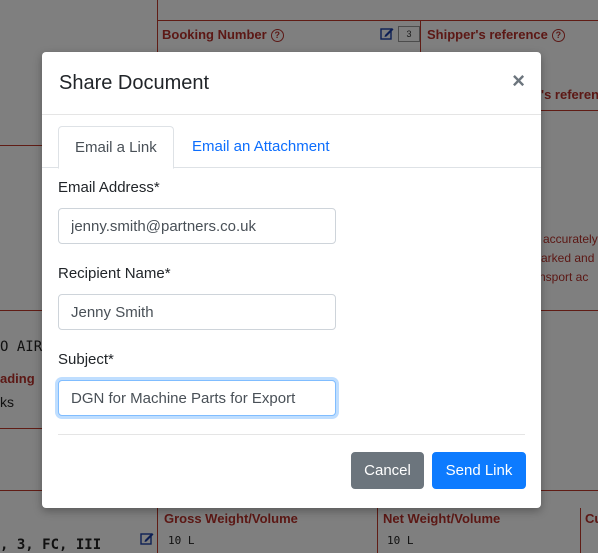 The image size is (598, 553). Describe the element at coordinates (479, 470) in the screenshot. I see `send-link-button: Send Link` at that location.